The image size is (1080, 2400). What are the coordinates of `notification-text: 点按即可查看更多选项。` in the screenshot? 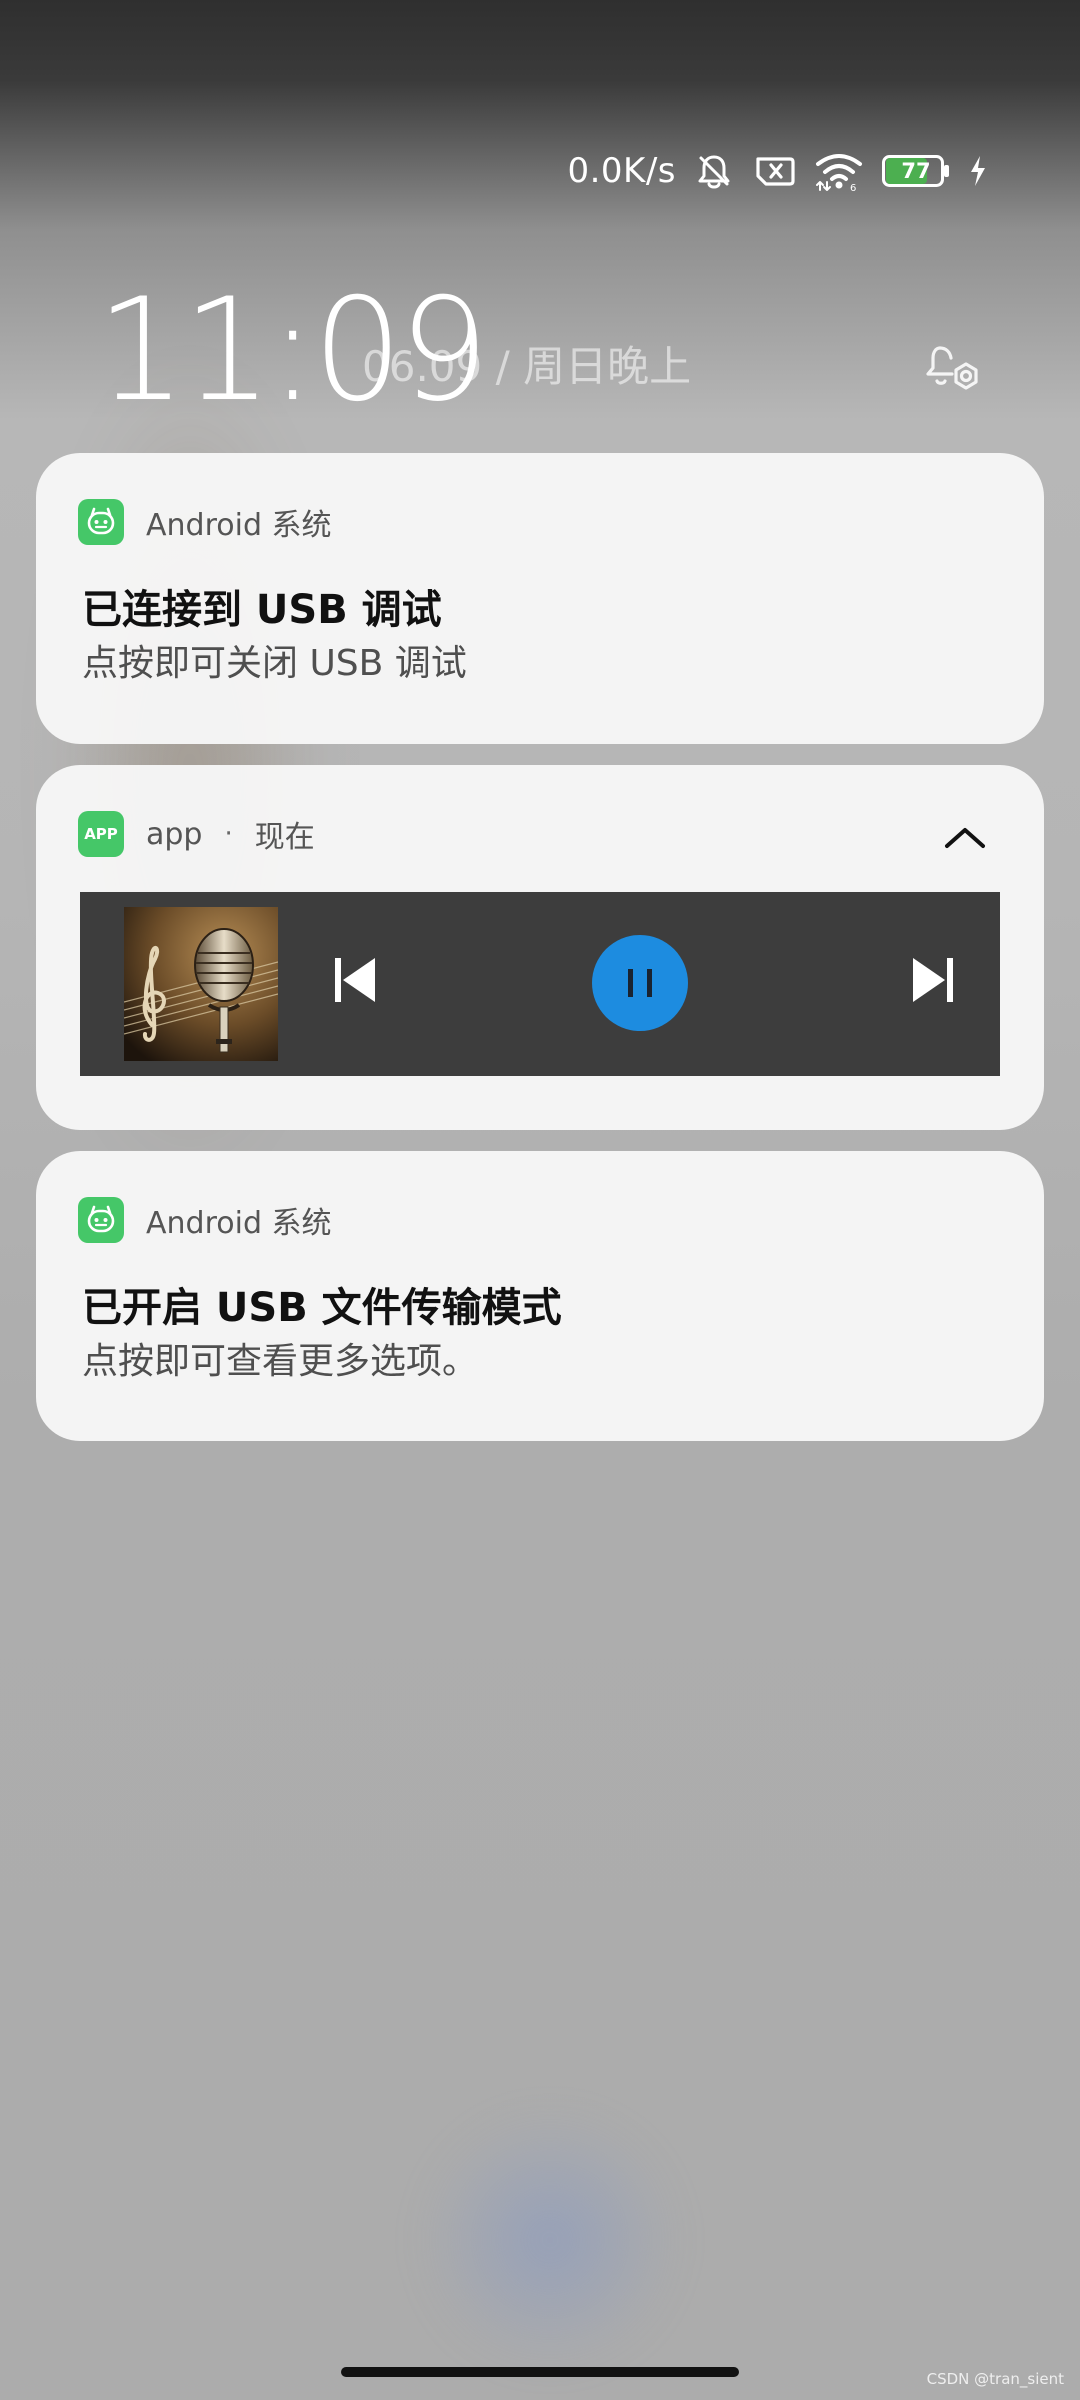 It's located at (280, 1361).